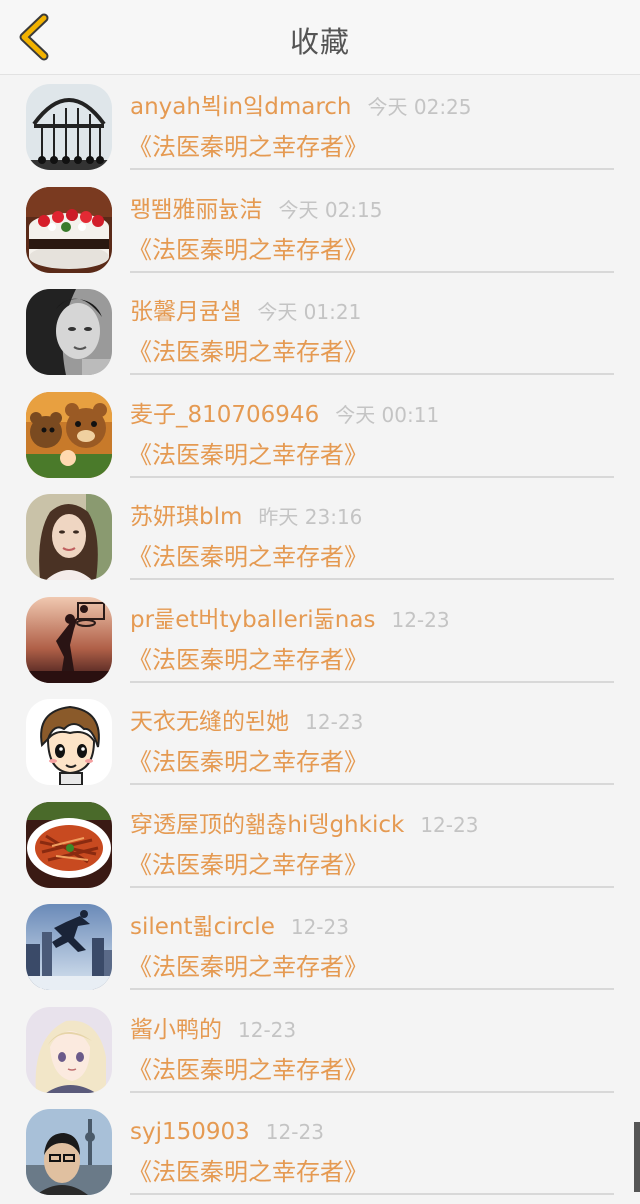  Describe the element at coordinates (69, 434) in the screenshot. I see `cartoon-bears-avatar` at that location.